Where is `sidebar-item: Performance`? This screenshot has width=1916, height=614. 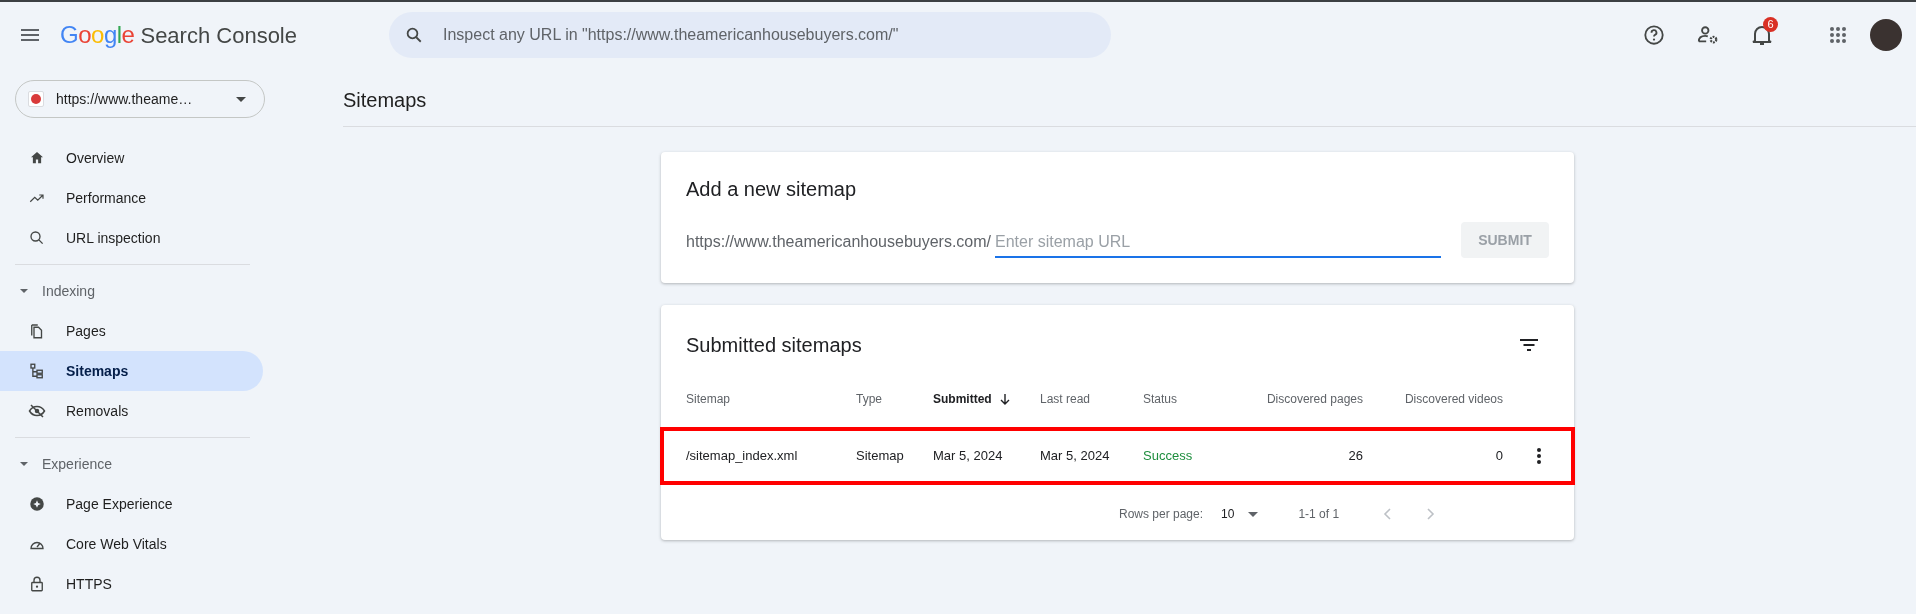 sidebar-item: Performance is located at coordinates (131, 198).